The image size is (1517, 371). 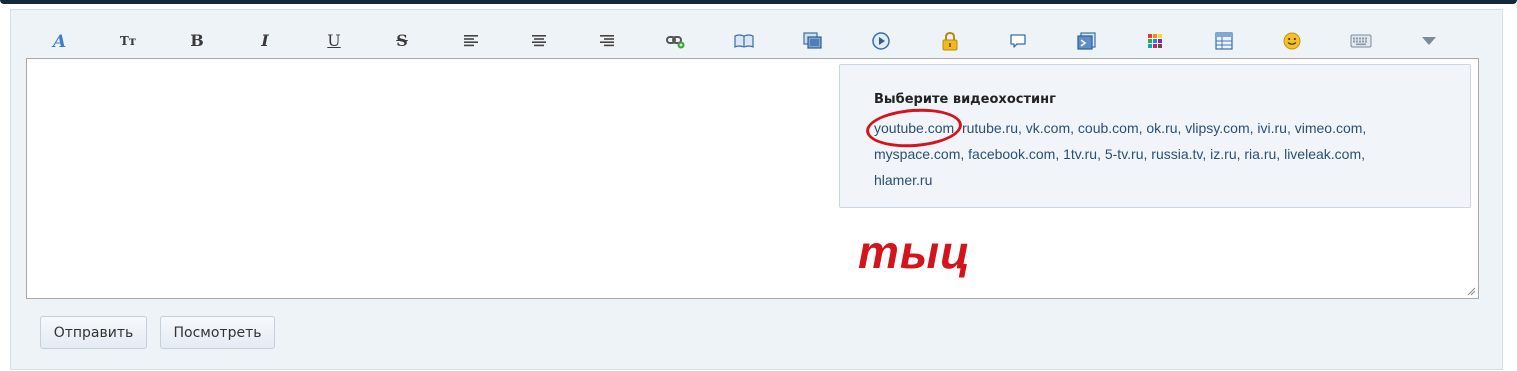 I want to click on video-host-link: ok.ru, so click(x=1161, y=128).